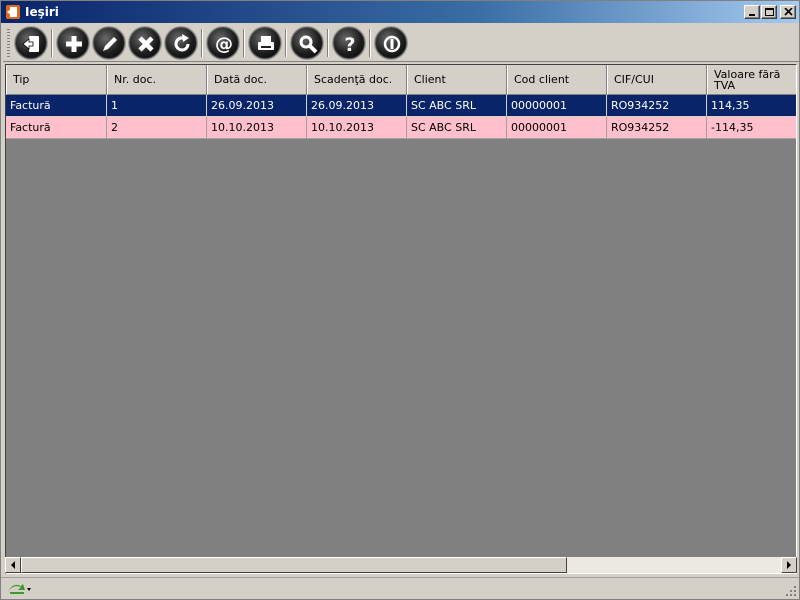  Describe the element at coordinates (357, 106) in the screenshot. I see `cell-scadenta-doc: 26.09.2013` at that location.